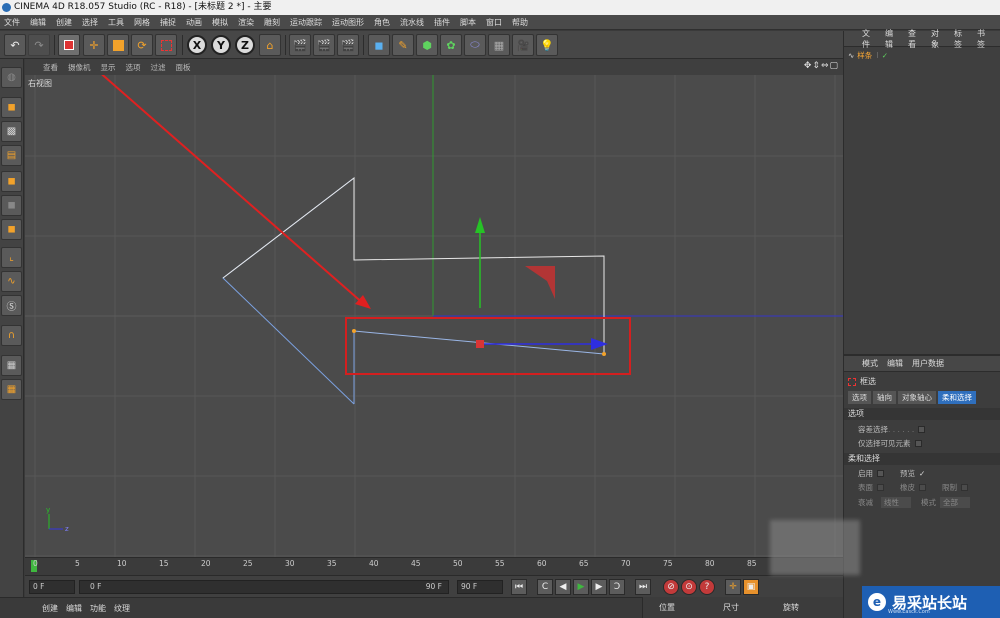 This screenshot has height=618, width=1000. Describe the element at coordinates (892, 429) in the screenshot. I see `tolerant-select-row: 容差选择. . . . . .` at that location.